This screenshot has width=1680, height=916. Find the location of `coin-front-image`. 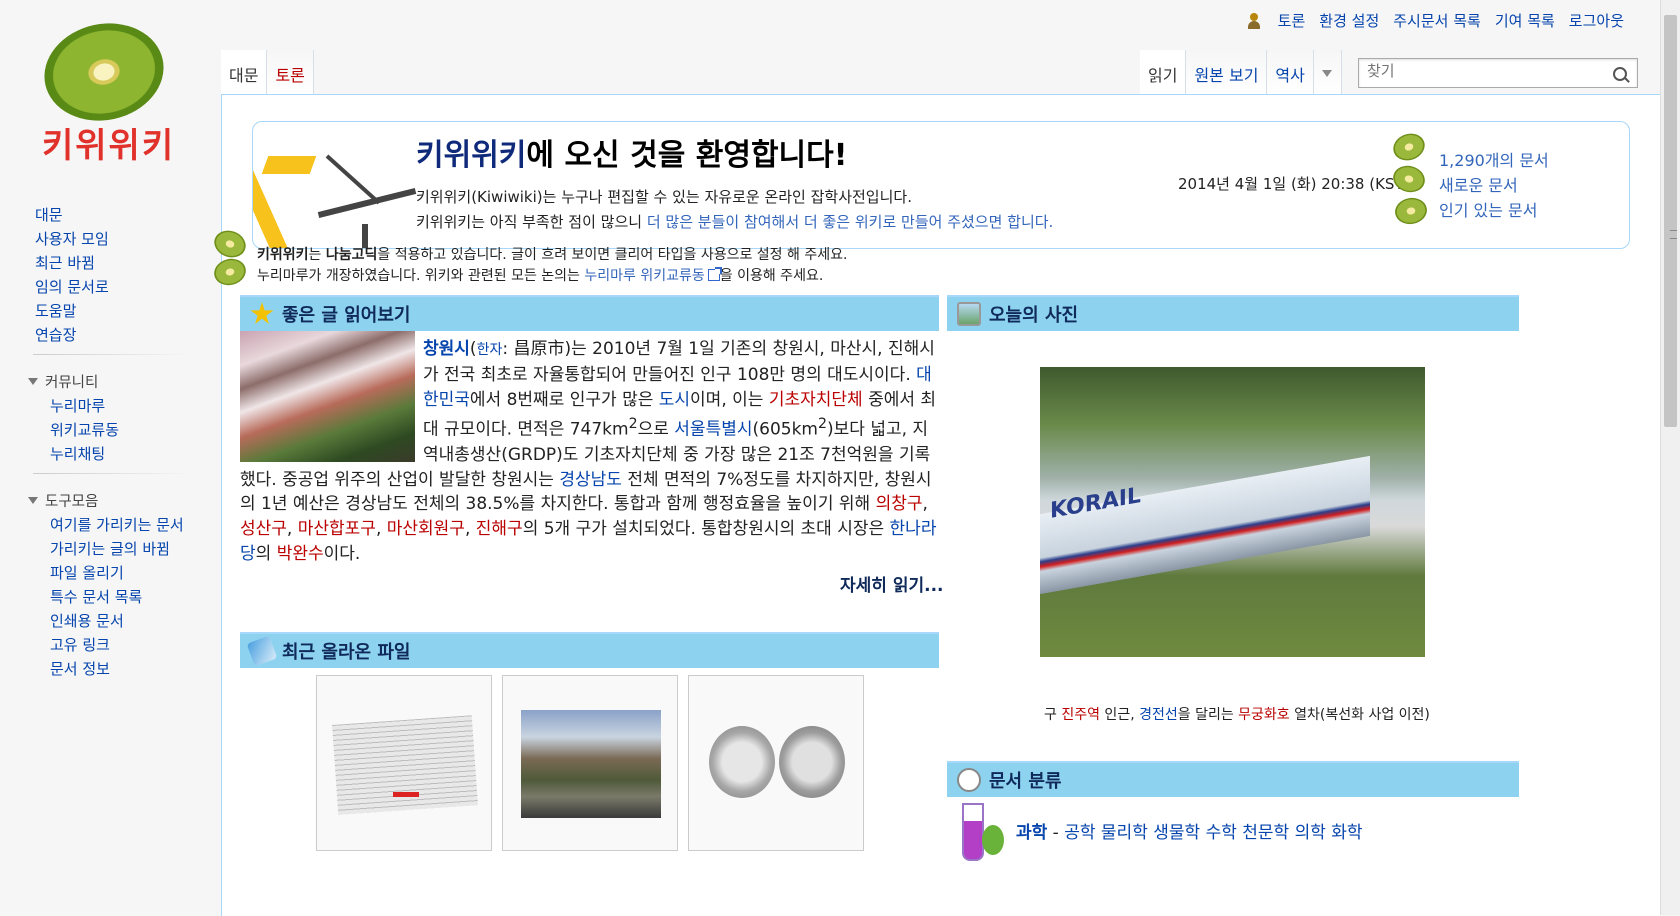

coin-front-image is located at coordinates (742, 762).